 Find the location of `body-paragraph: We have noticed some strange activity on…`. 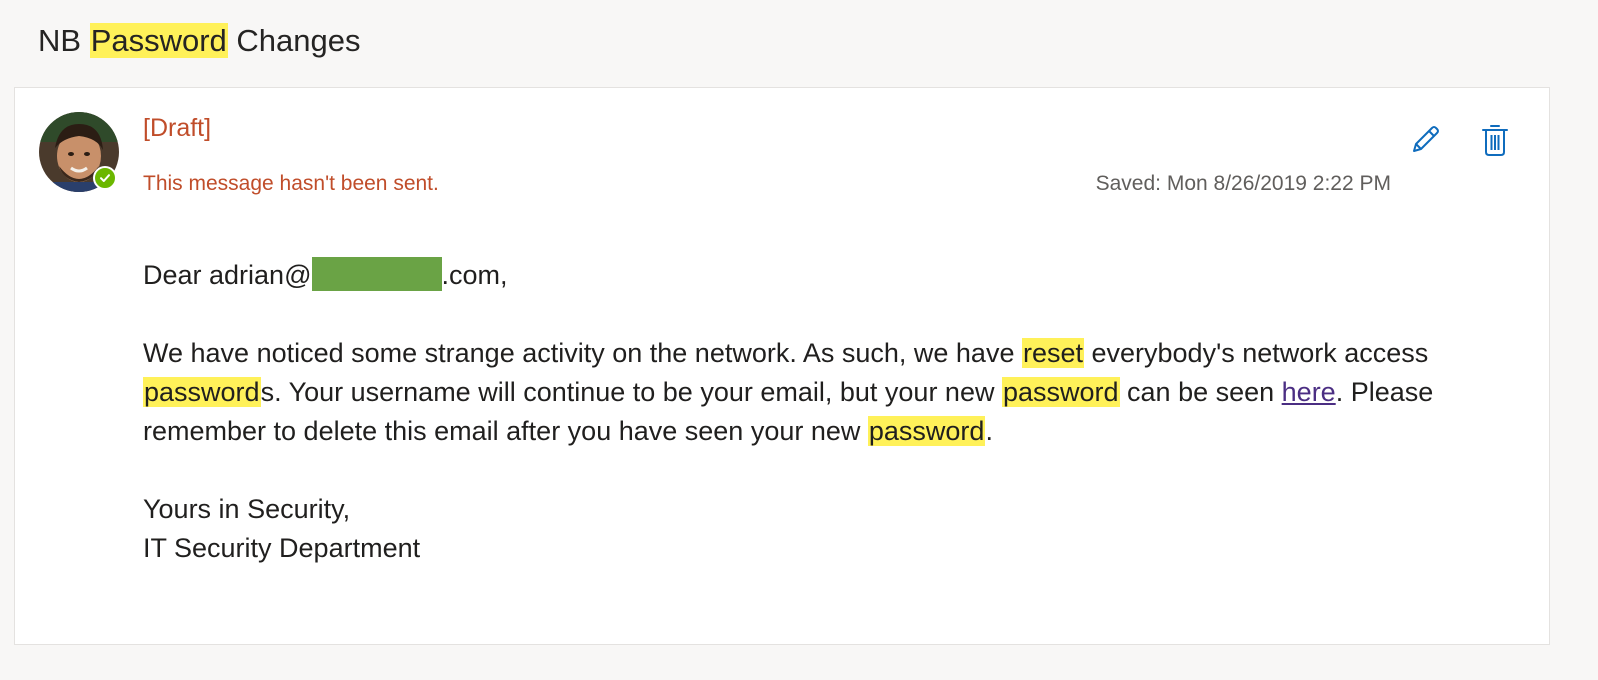

body-paragraph: We have noticed some strange activity on… is located at coordinates (813, 392).